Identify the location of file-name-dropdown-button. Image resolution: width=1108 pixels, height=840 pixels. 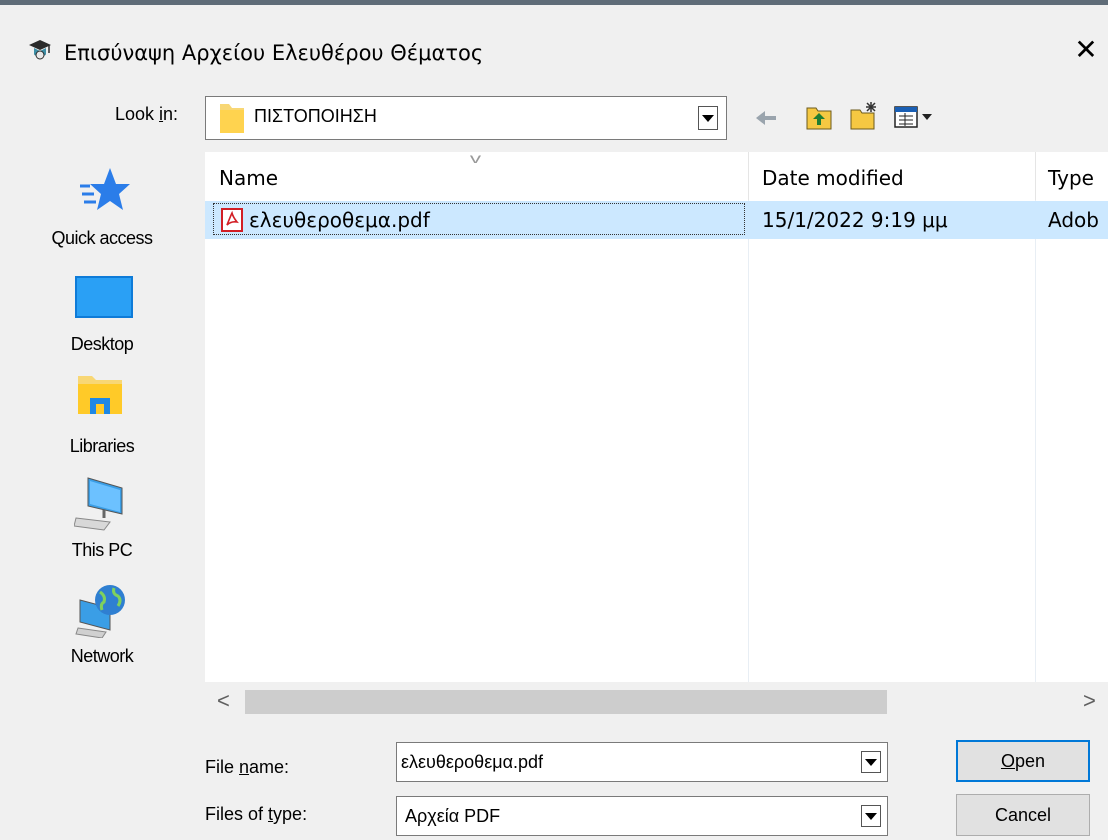
(871, 762).